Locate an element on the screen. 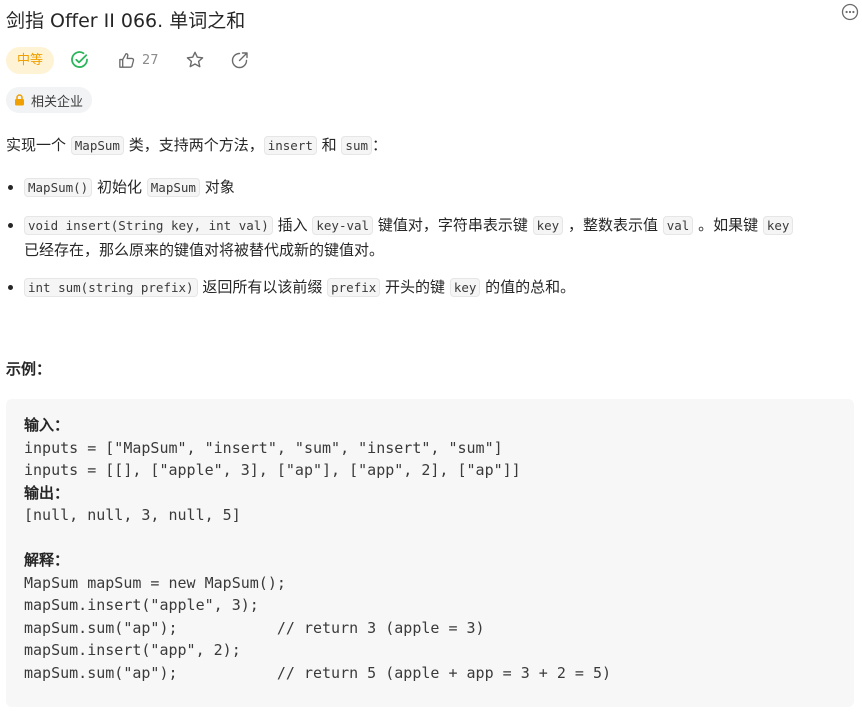  code-line: mapSum.insert("apple", 3); is located at coordinates (141, 605).